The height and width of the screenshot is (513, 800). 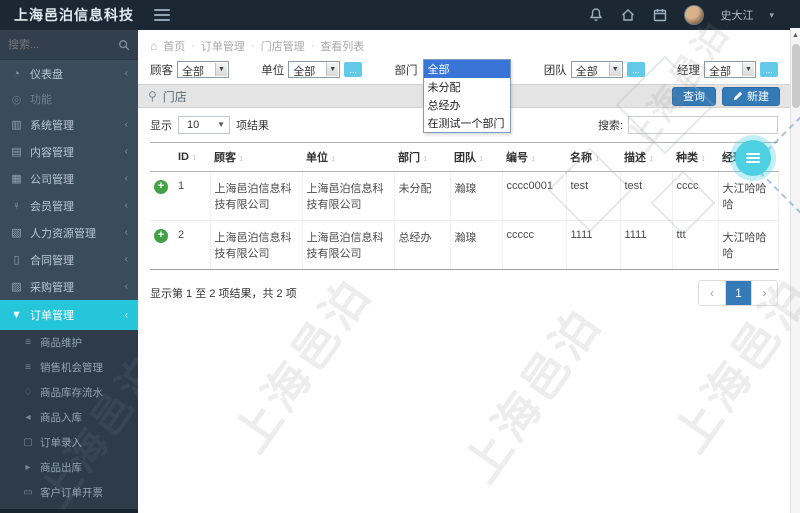 I want to click on dropdown-option-all: 全部, so click(x=466, y=69).